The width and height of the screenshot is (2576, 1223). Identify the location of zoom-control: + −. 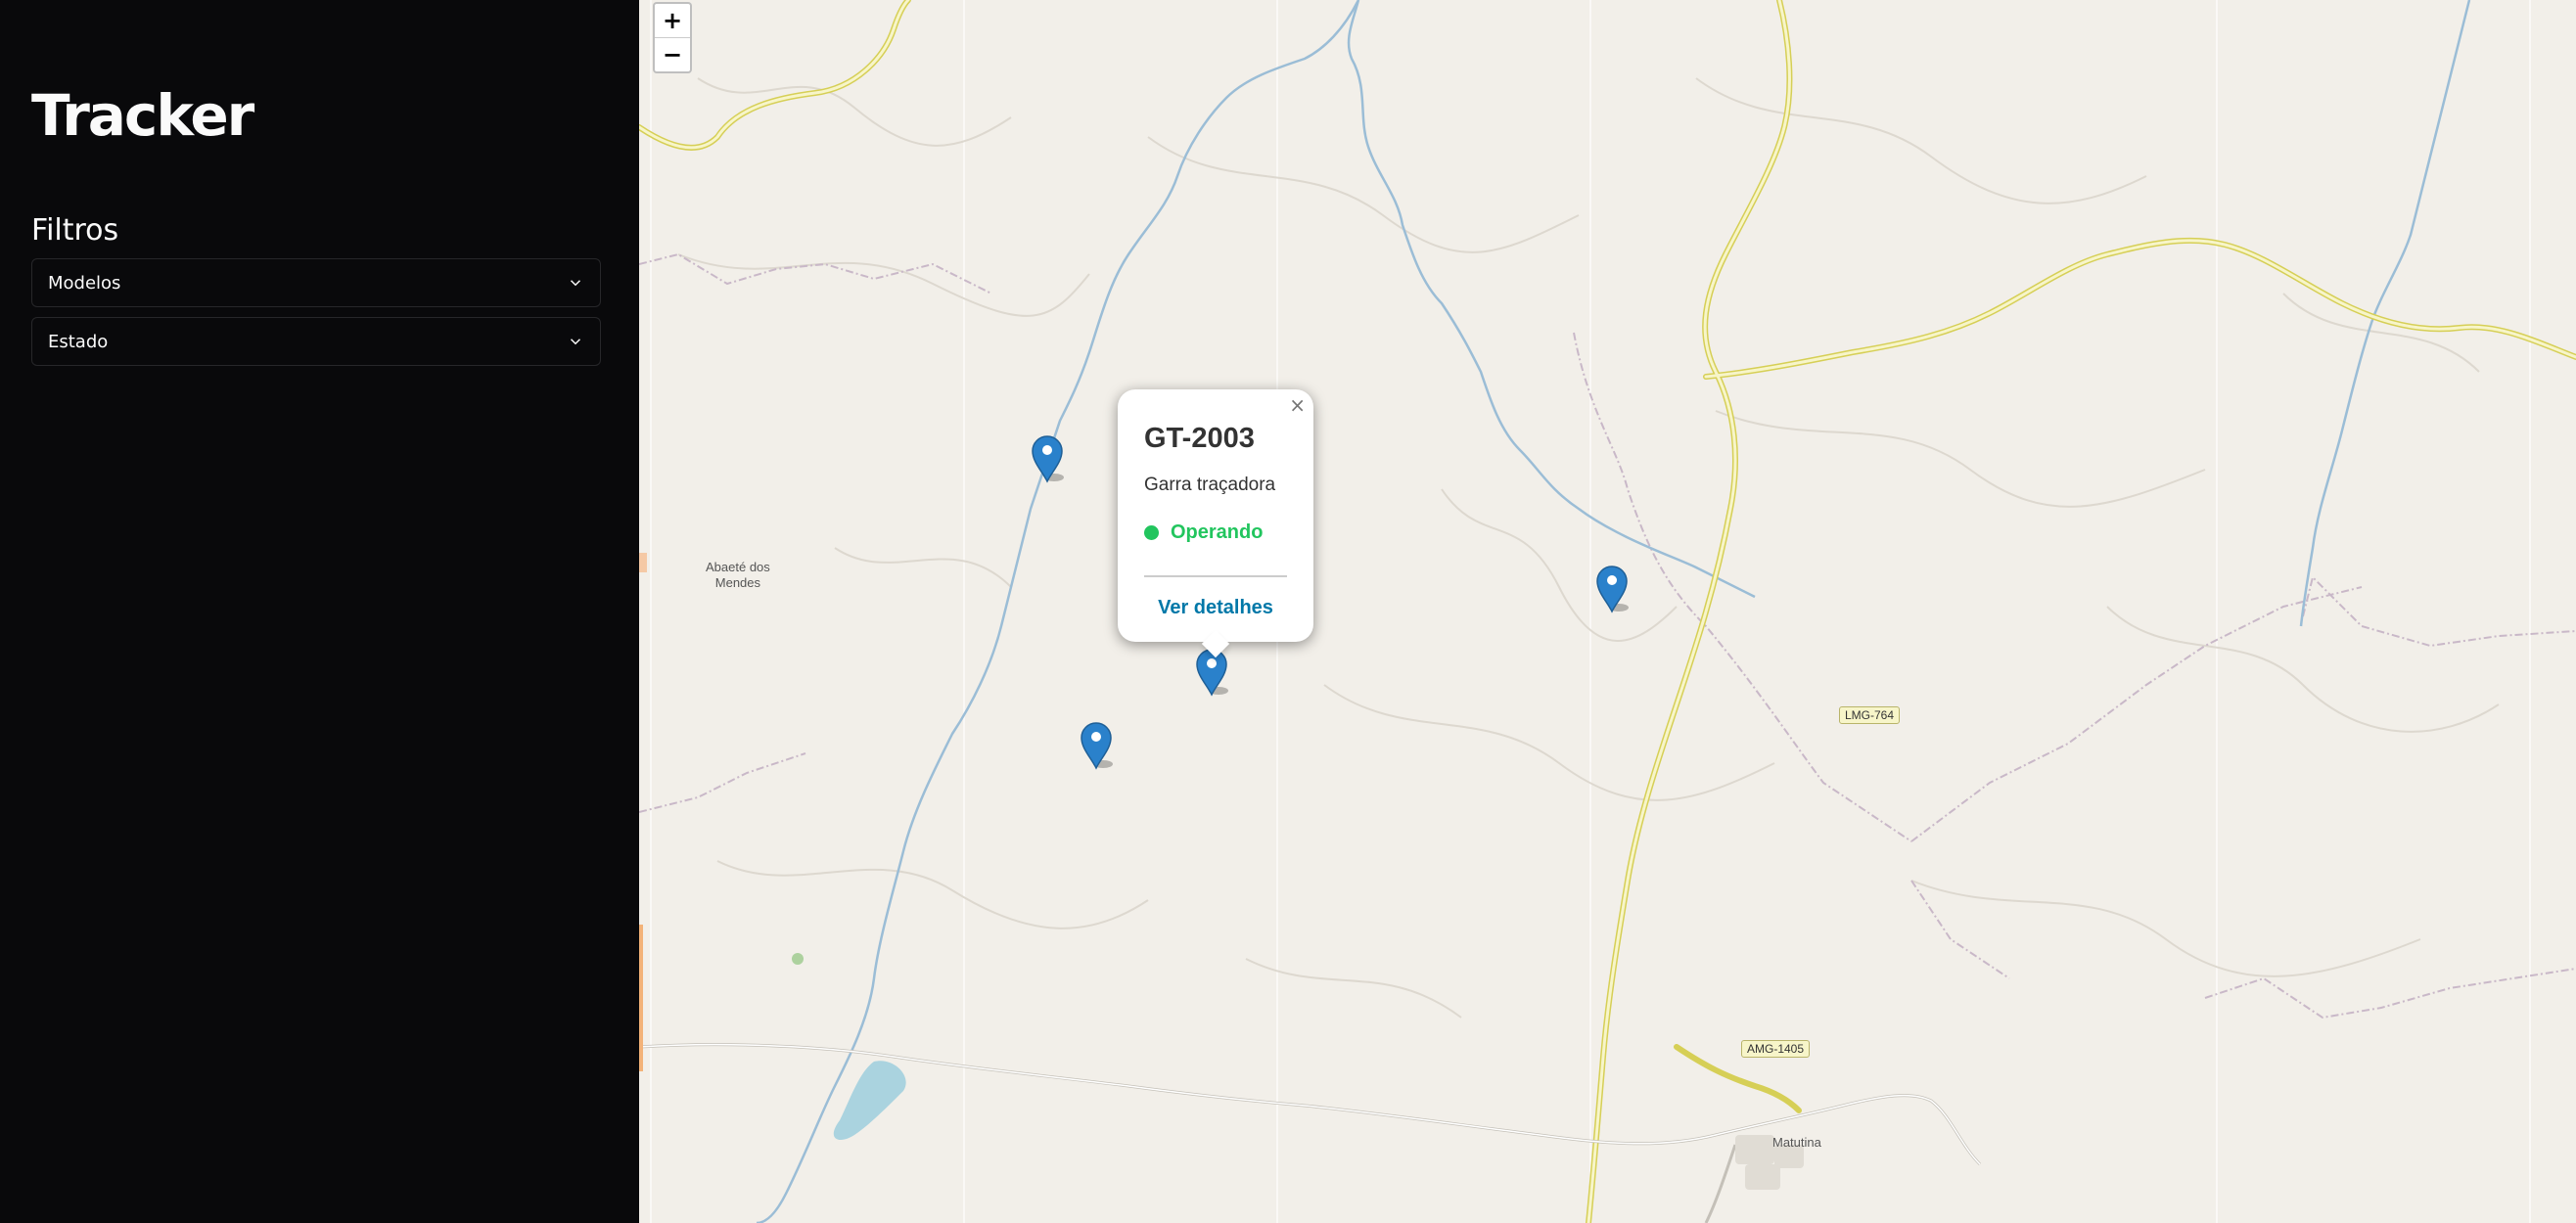
(672, 38).